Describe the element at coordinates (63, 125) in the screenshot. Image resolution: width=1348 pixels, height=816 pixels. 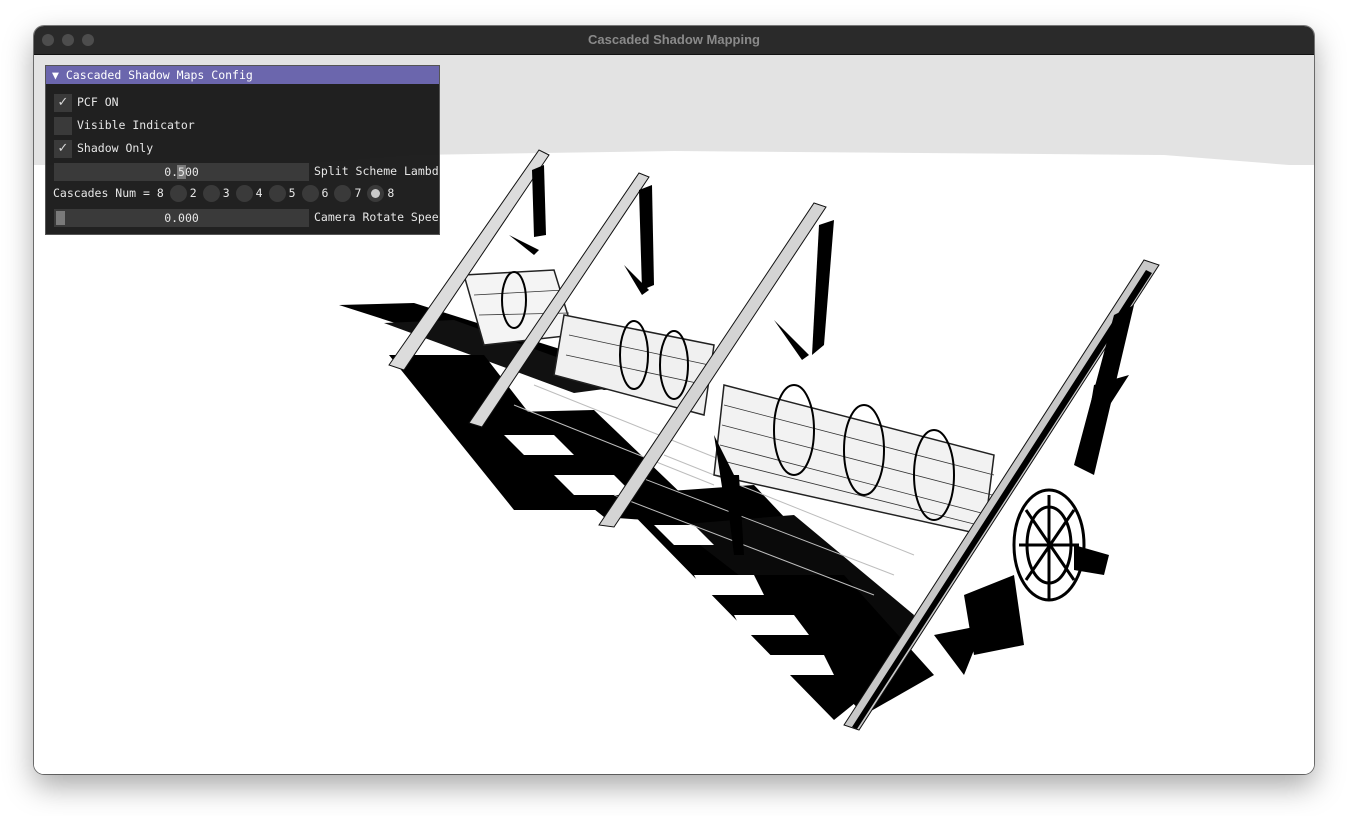
I see `visible-indicator-checkbox` at that location.